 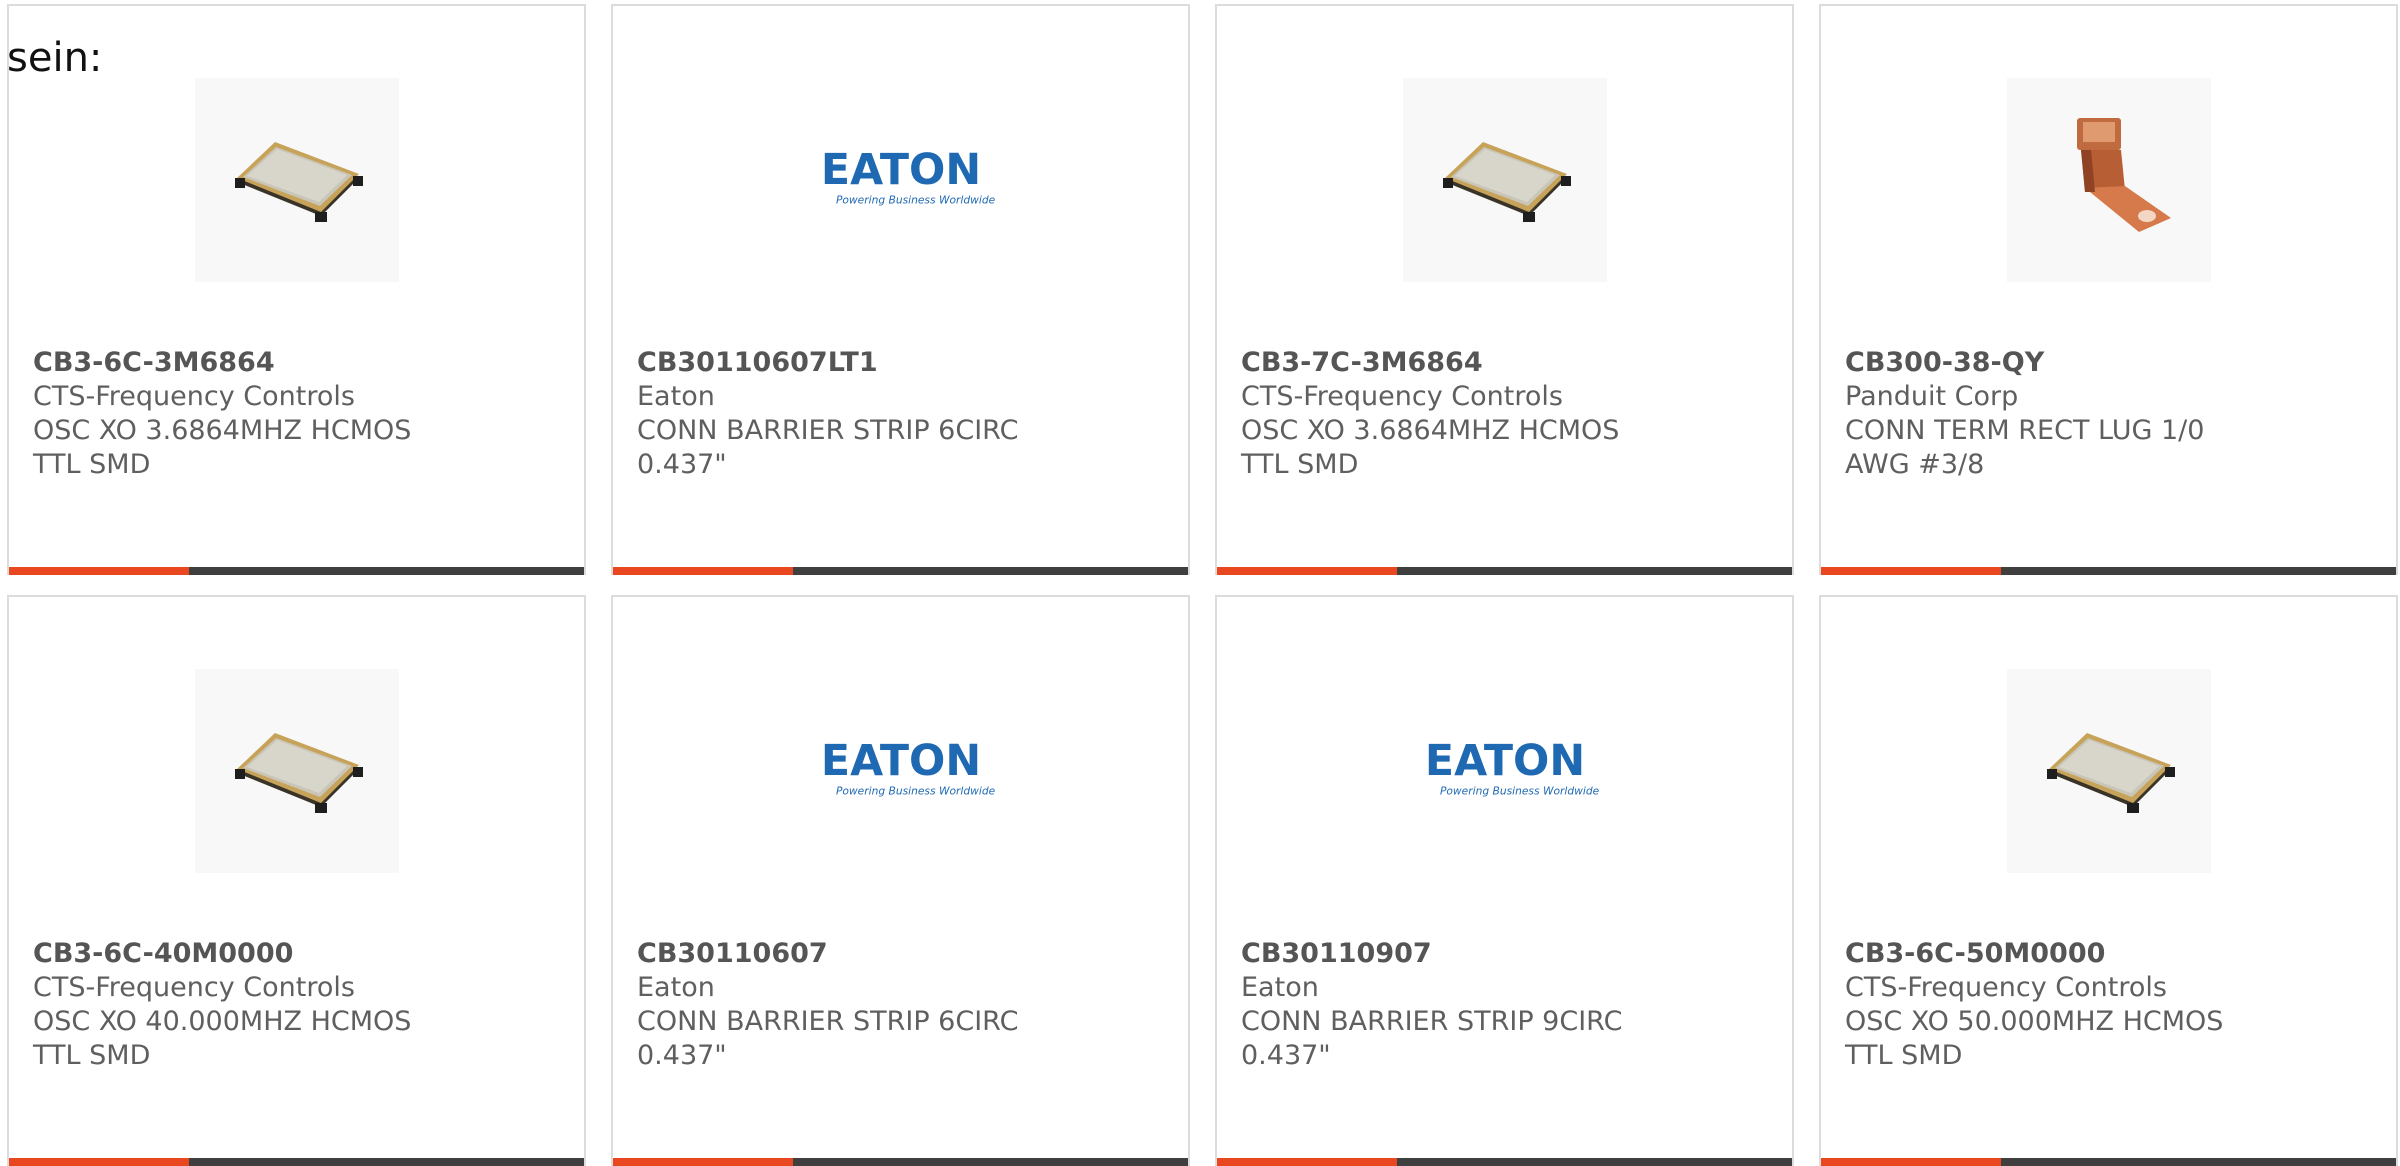 I want to click on part-number: CB3-6C-40M0000, so click(x=243, y=954).